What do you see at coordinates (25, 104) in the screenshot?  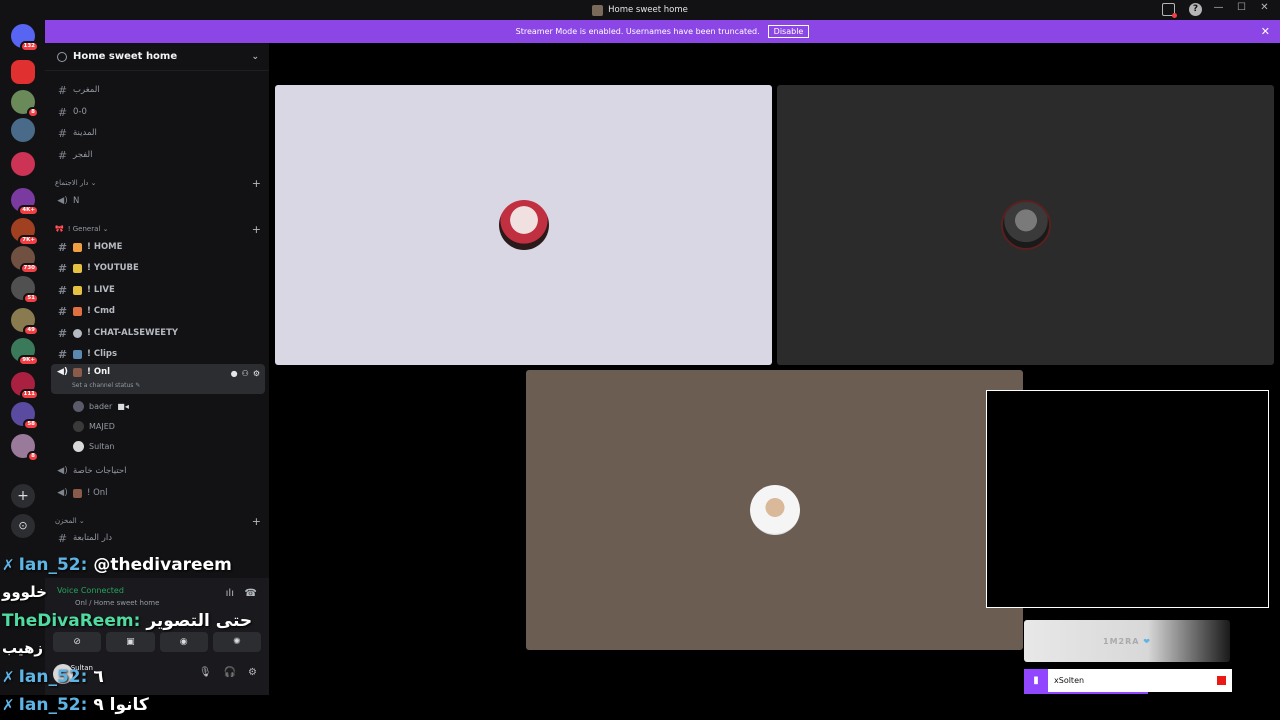 I see `server-icon-server-2: 8` at bounding box center [25, 104].